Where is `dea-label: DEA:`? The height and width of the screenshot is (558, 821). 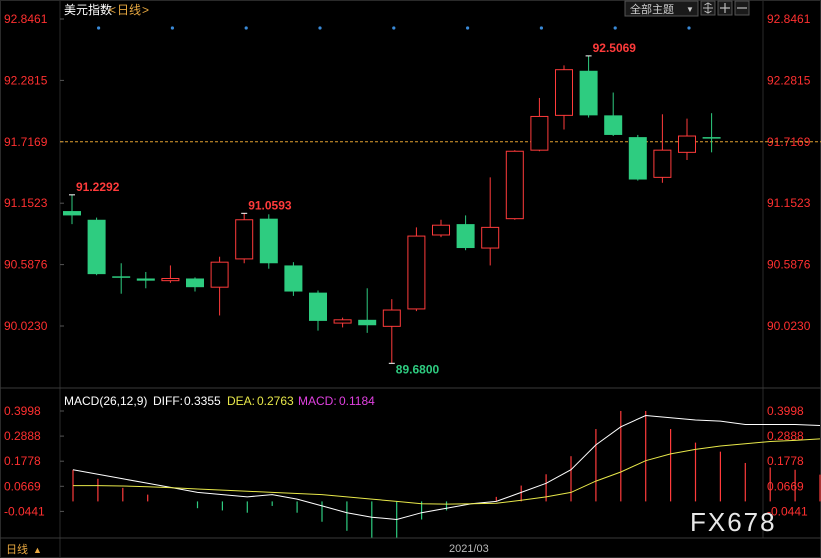
dea-label: DEA: is located at coordinates (241, 401).